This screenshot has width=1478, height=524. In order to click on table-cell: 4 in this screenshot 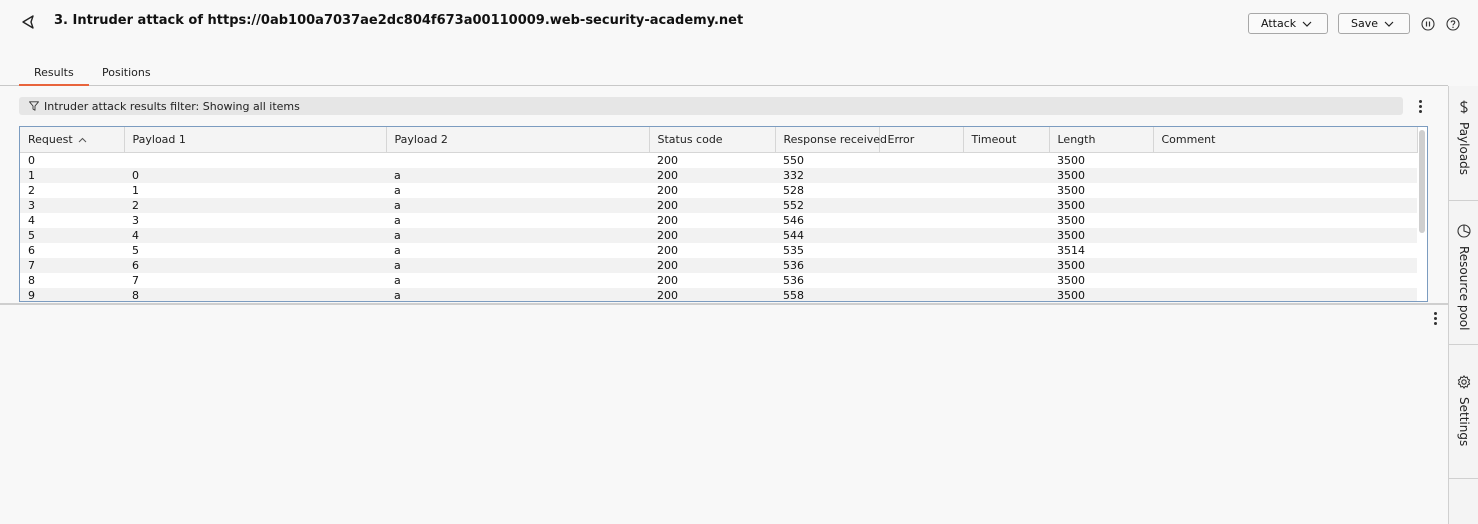, I will do `click(255, 235)`.